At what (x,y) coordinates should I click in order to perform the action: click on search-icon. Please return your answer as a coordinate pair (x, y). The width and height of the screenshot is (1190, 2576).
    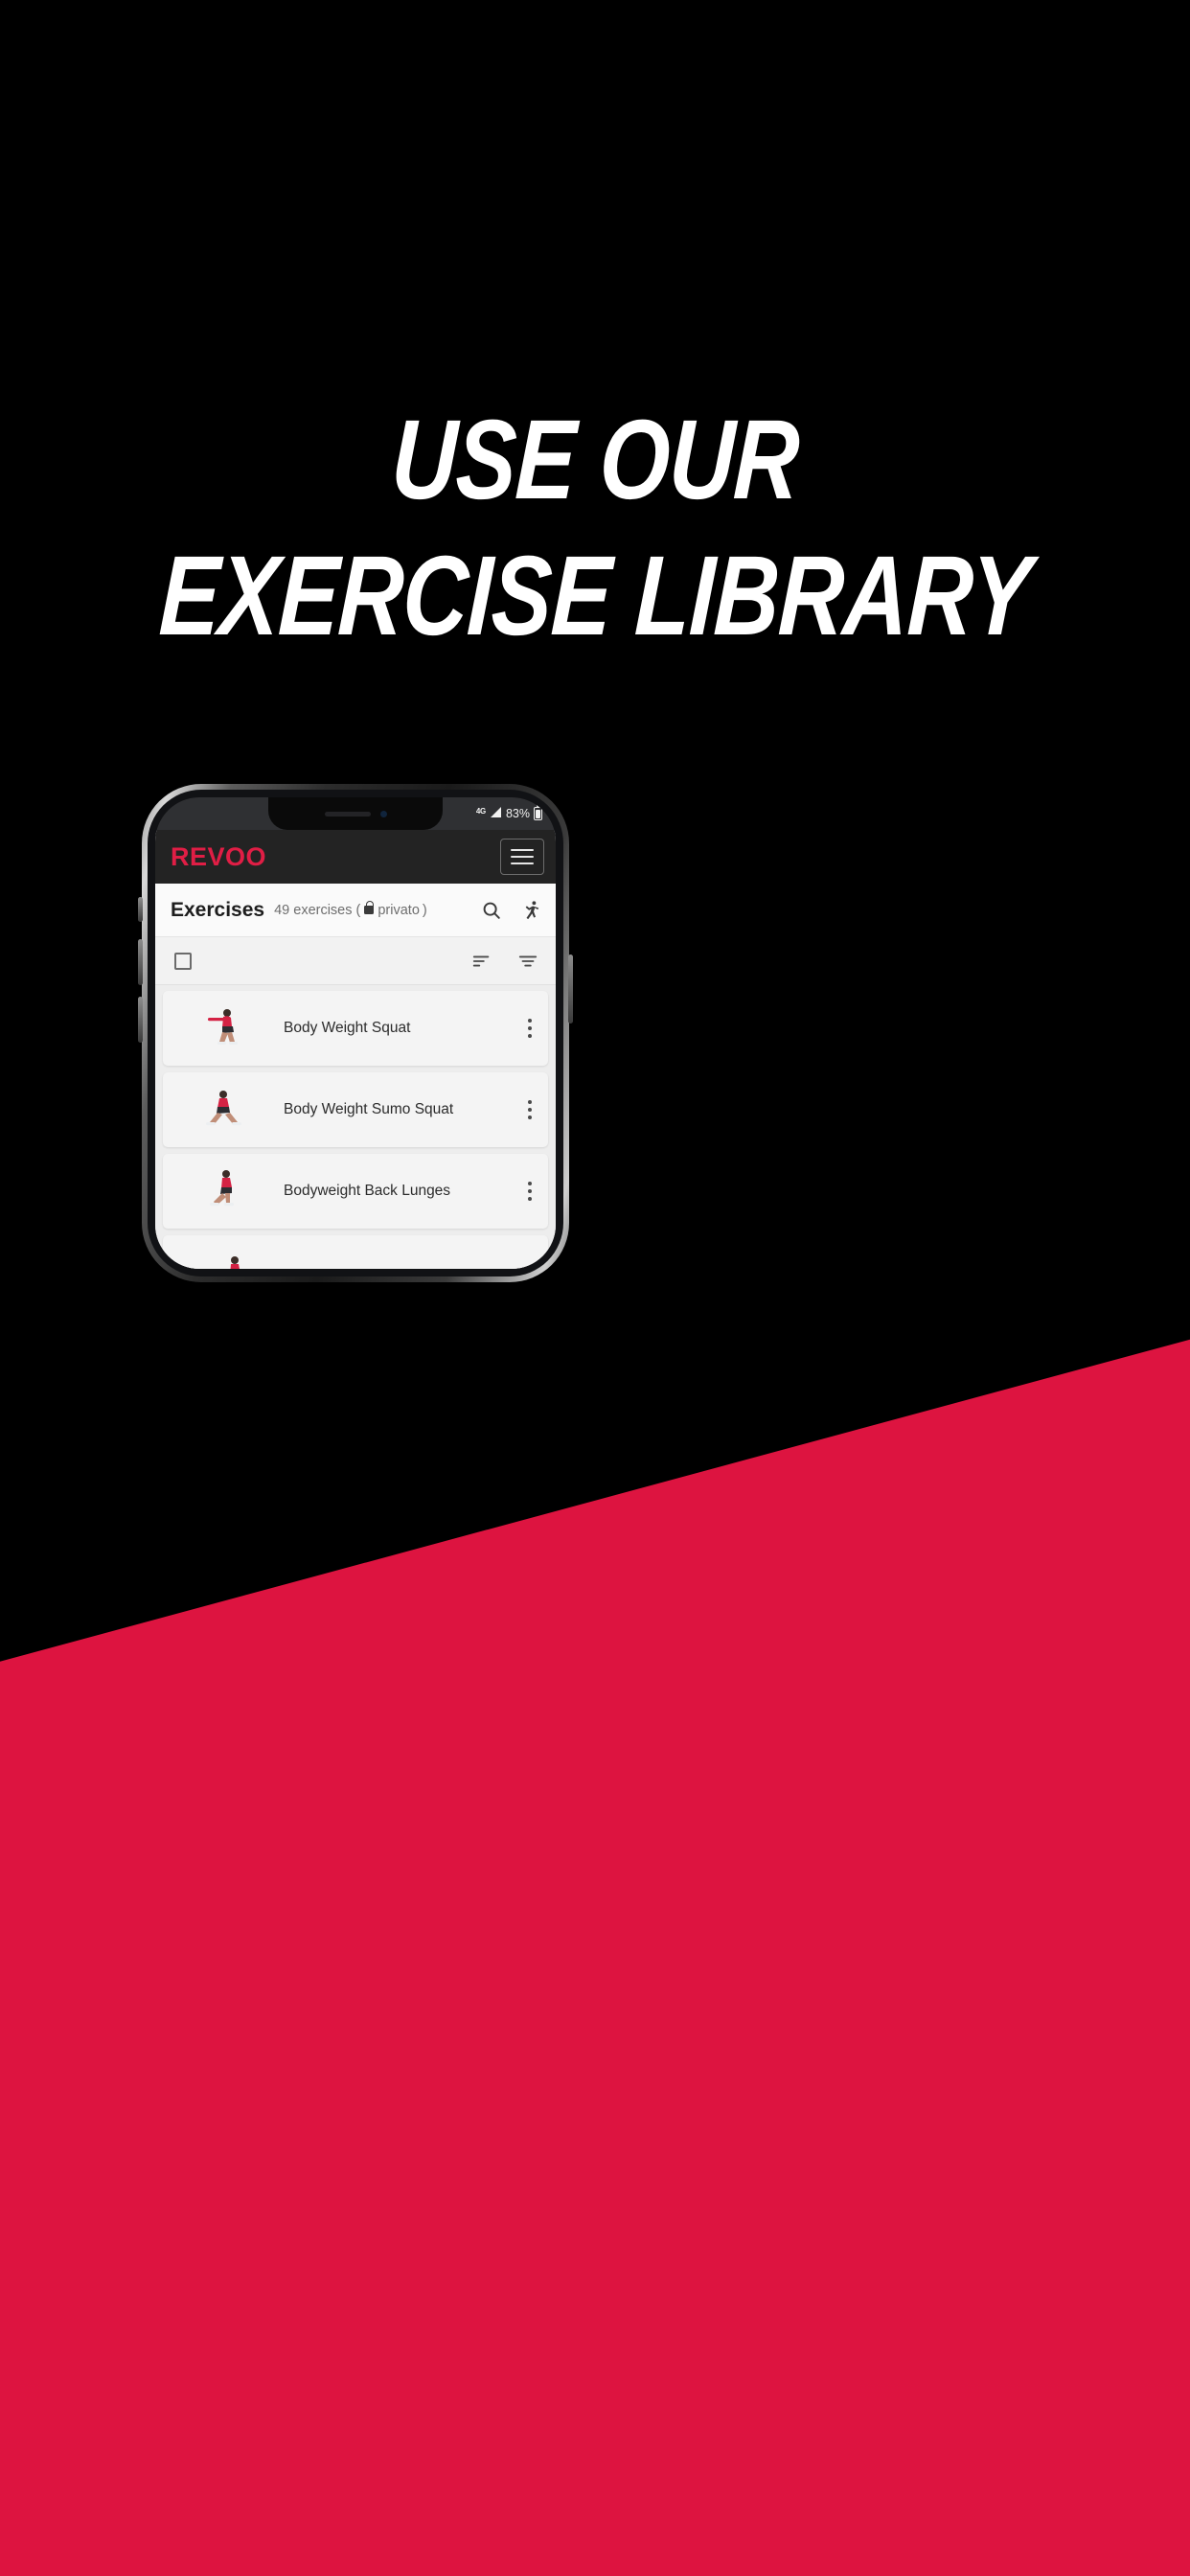
    Looking at the image, I should click on (492, 910).